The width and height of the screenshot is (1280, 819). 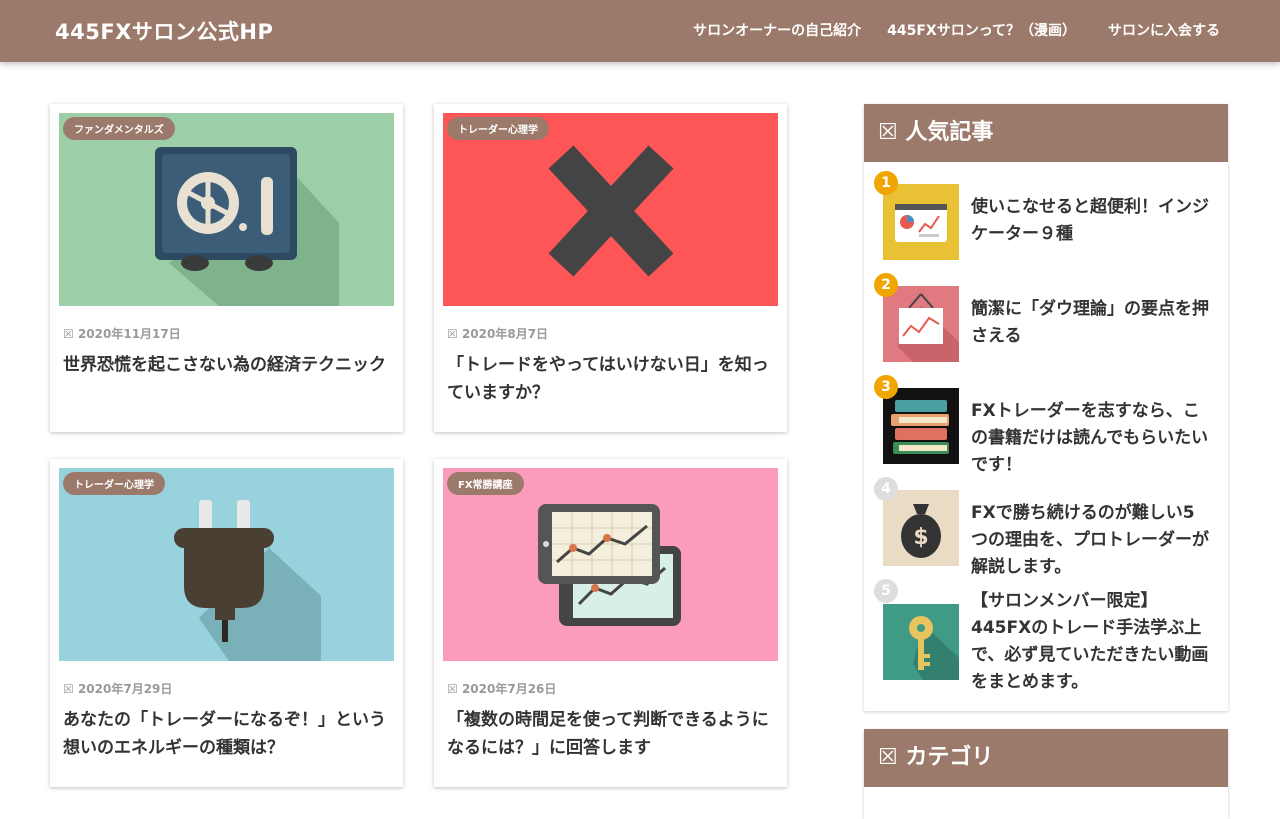 I want to click on popular-item: 2 簡潔に「ダウ理論」の要点を押さえる, so click(x=1048, y=319).